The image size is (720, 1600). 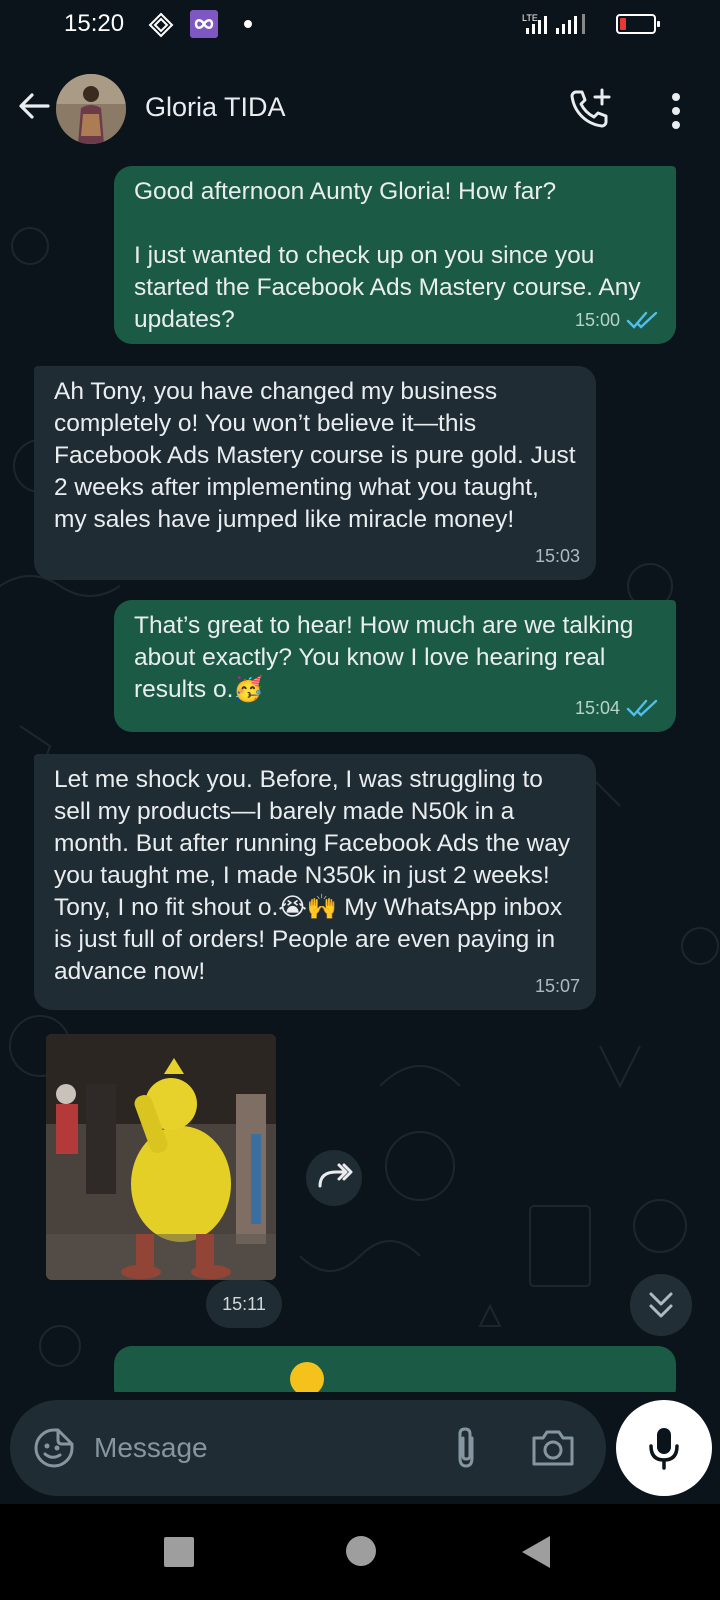 I want to click on add-call-icon, so click(x=591, y=109).